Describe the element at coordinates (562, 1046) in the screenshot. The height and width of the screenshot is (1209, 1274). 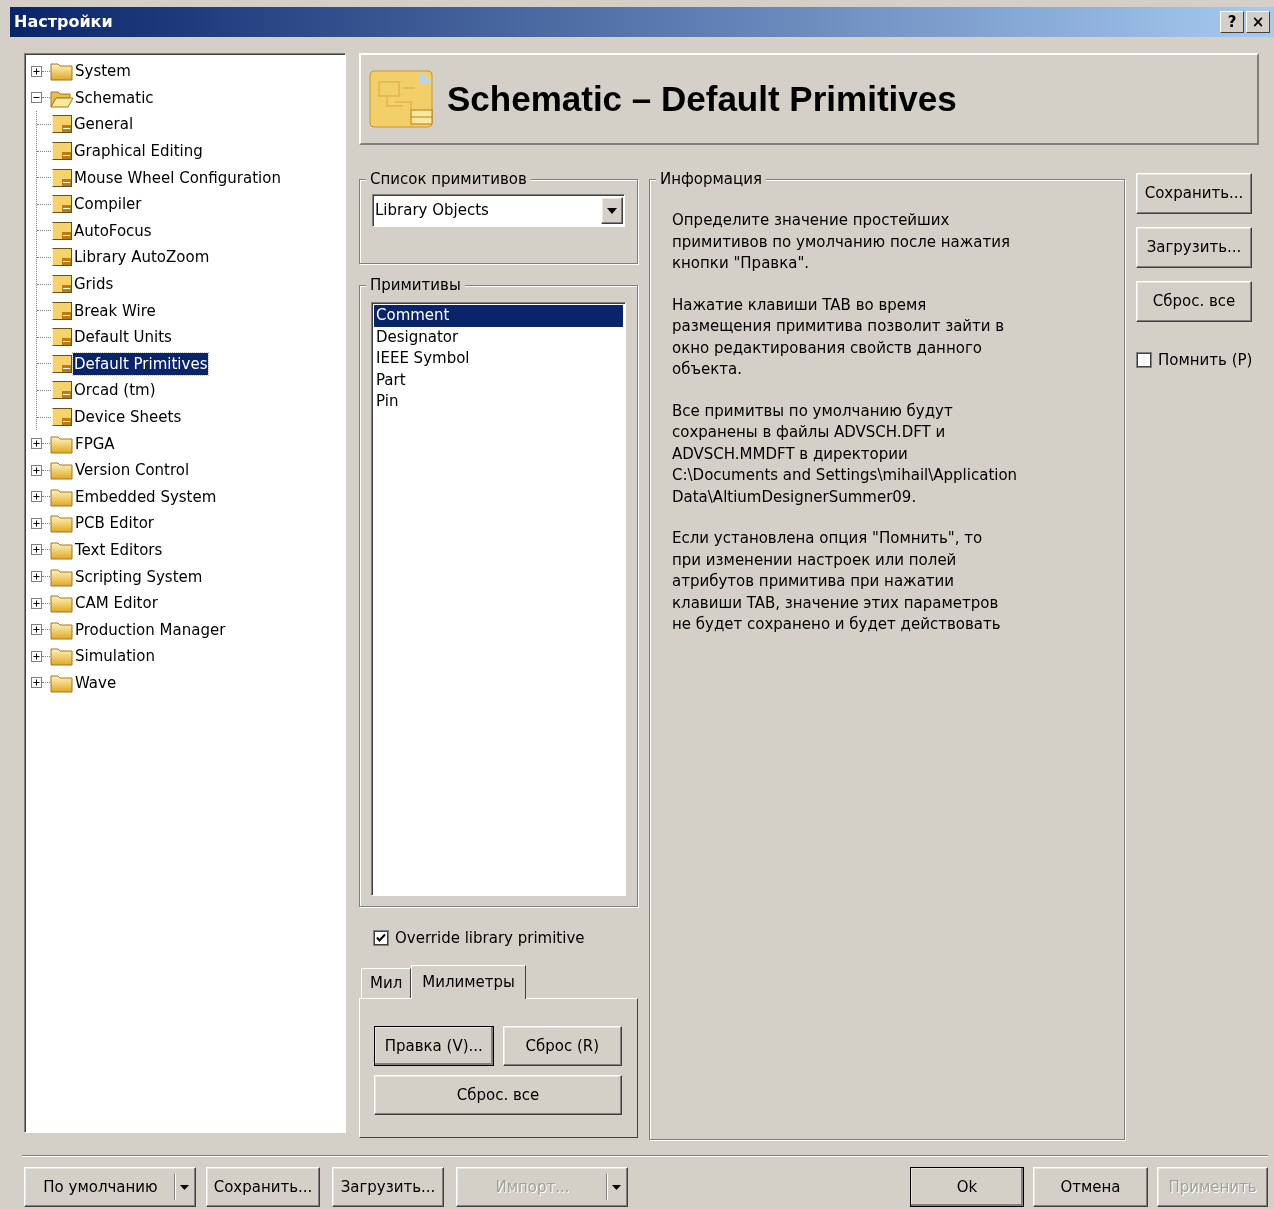
I see `reset-button: Сброс (R)` at that location.